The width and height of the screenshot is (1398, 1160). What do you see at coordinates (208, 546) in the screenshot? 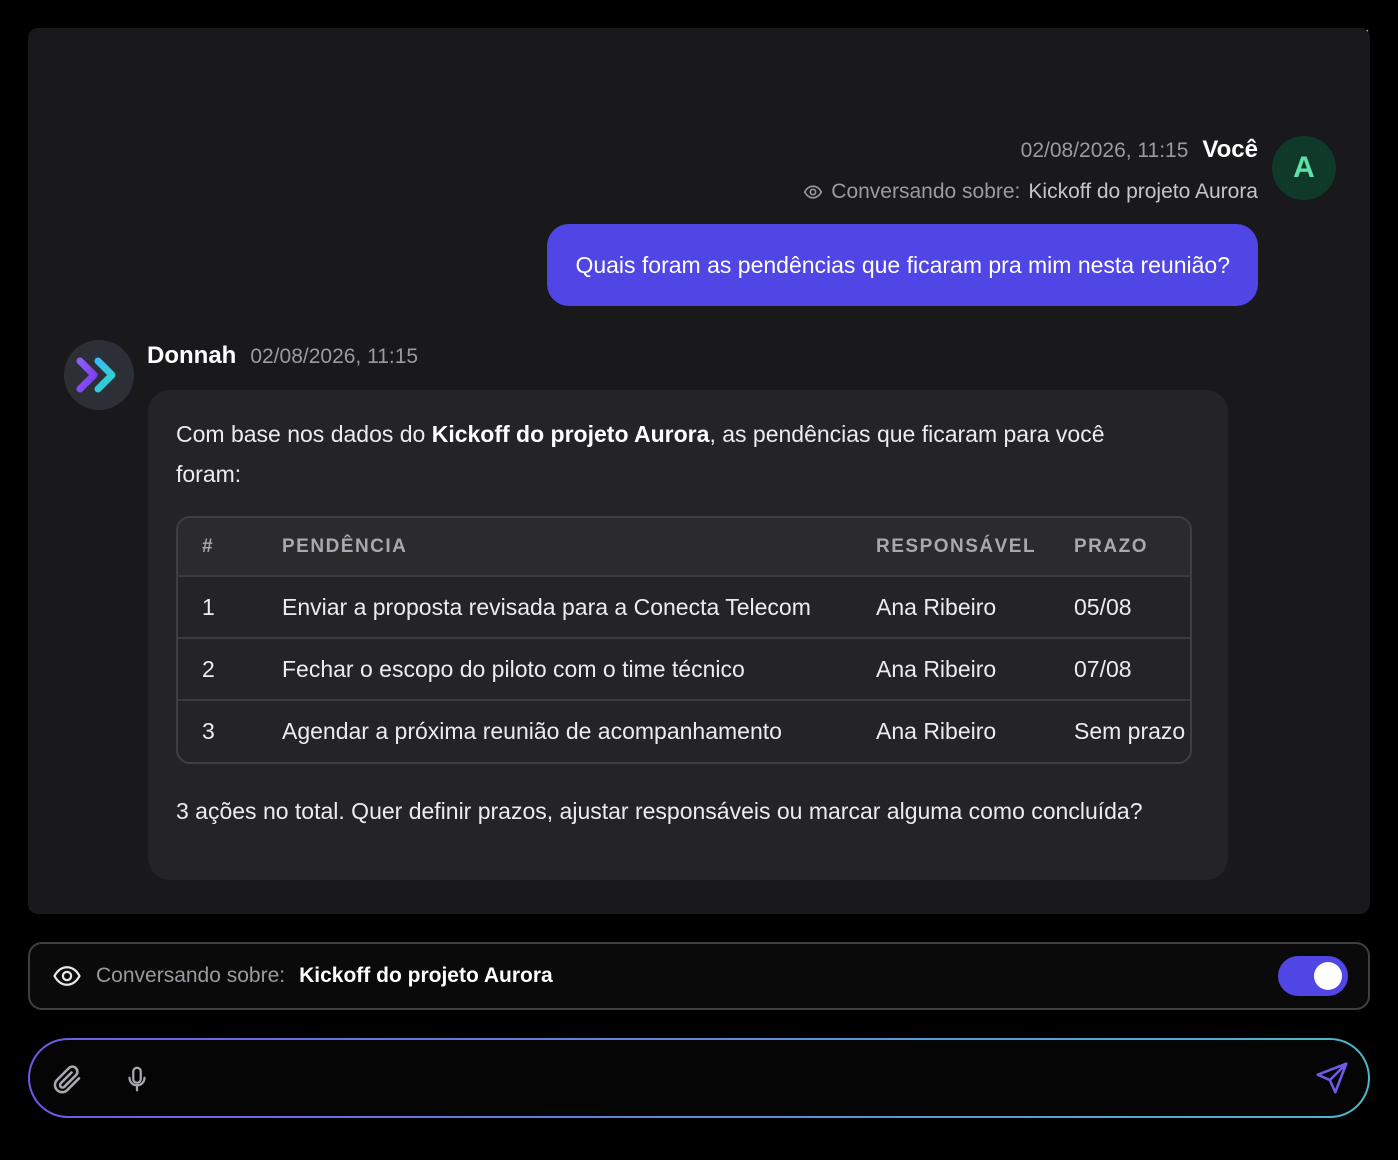
I see `column-header-number: #` at bounding box center [208, 546].